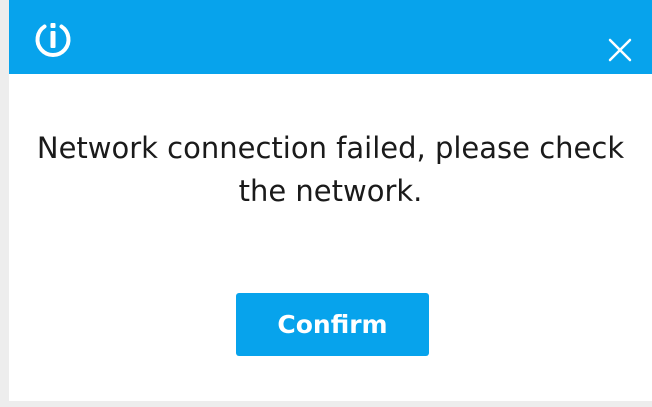 Image resolution: width=652 pixels, height=407 pixels. Describe the element at coordinates (330, 148) in the screenshot. I see `error-message-line-1: Network connection failed, please check` at that location.